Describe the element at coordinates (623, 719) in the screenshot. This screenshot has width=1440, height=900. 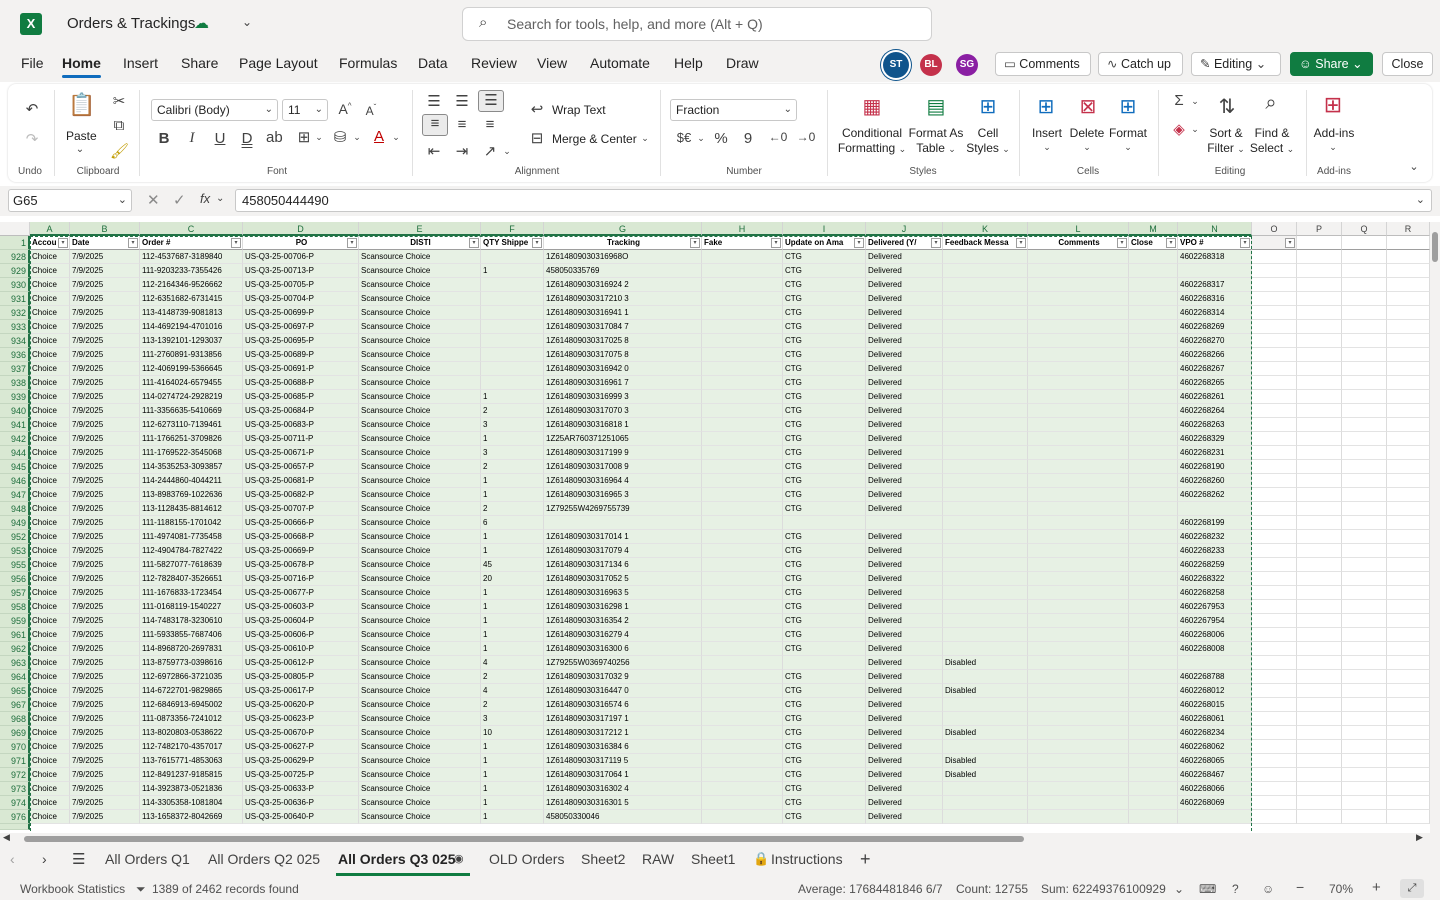
I see `table-cell: 1Z614809030317197 1` at that location.